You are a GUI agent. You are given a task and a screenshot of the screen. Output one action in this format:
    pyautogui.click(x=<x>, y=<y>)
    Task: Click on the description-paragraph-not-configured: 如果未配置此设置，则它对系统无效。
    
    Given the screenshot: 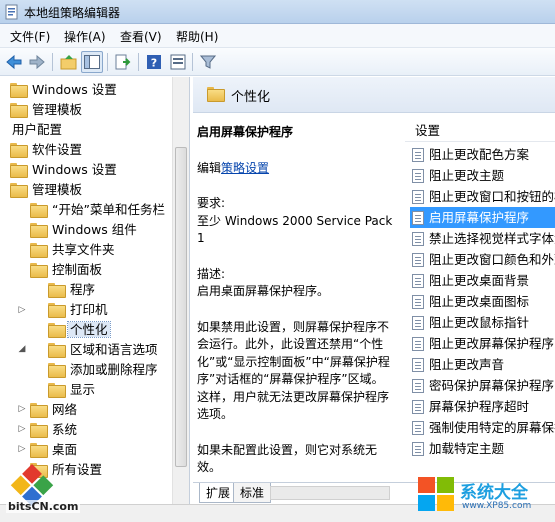 What is the action you would take?
    pyautogui.click(x=287, y=458)
    